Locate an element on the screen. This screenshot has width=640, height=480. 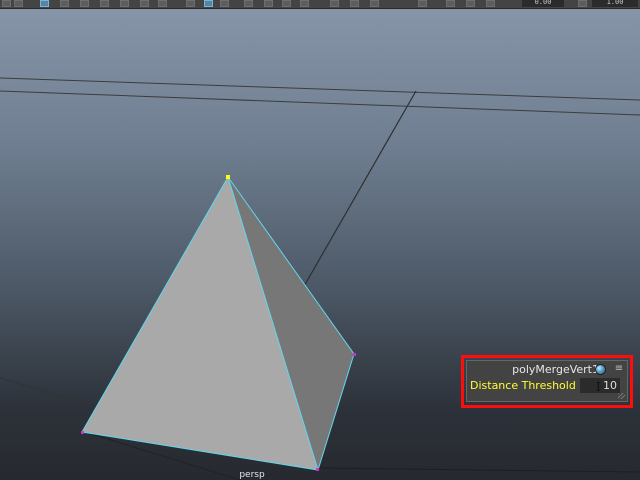
exposure-icon is located at coordinates (490, 3).